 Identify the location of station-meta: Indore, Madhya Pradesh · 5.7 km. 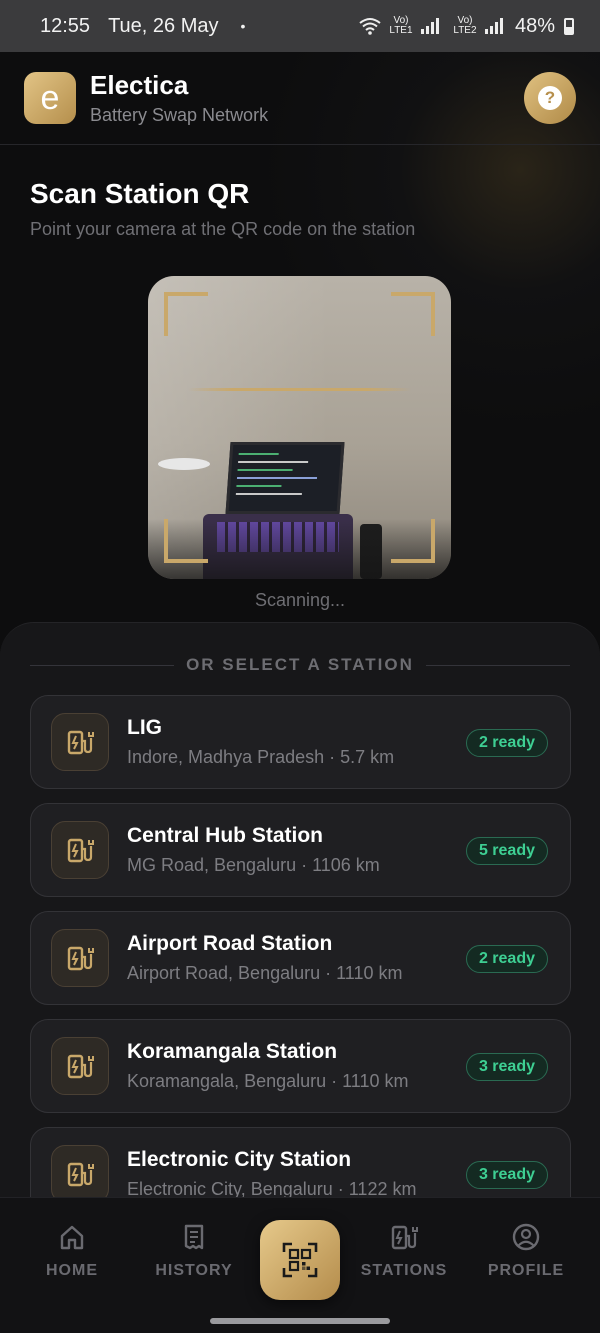
(261, 757).